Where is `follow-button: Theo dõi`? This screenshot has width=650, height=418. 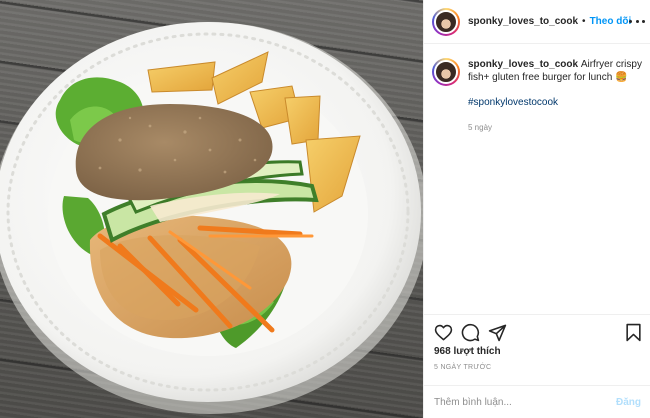
follow-button: Theo dõi is located at coordinates (611, 21).